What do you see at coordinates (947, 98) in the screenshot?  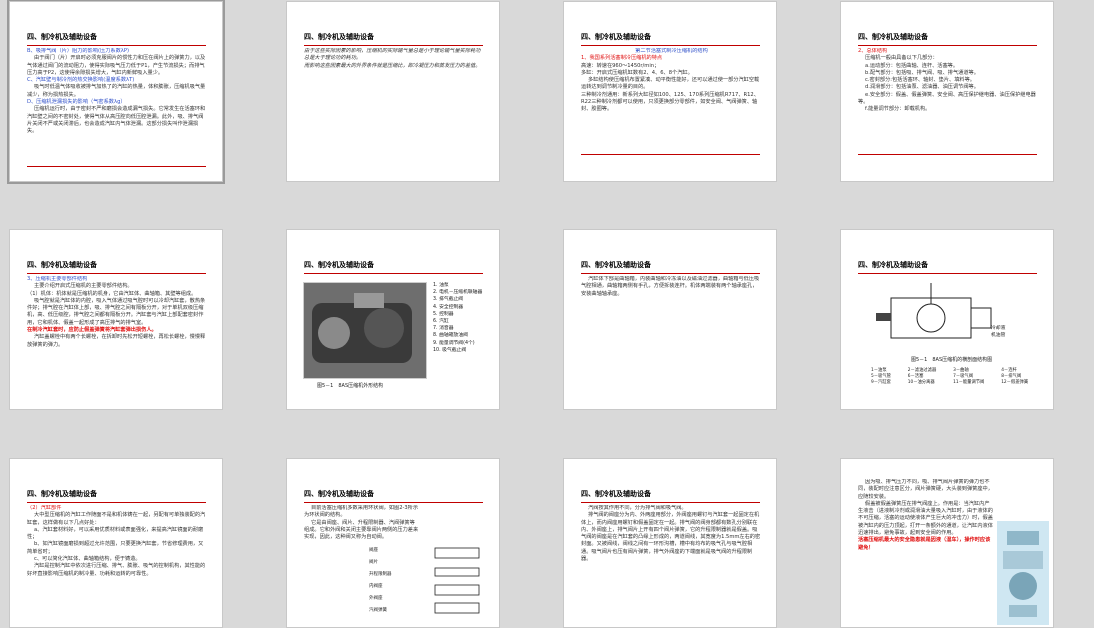 I see `slide-text-line: e.安全部分：假盖、假盖弹簧、安全阀、高压保护继电器、油压保护继电器等。` at bounding box center [947, 98].